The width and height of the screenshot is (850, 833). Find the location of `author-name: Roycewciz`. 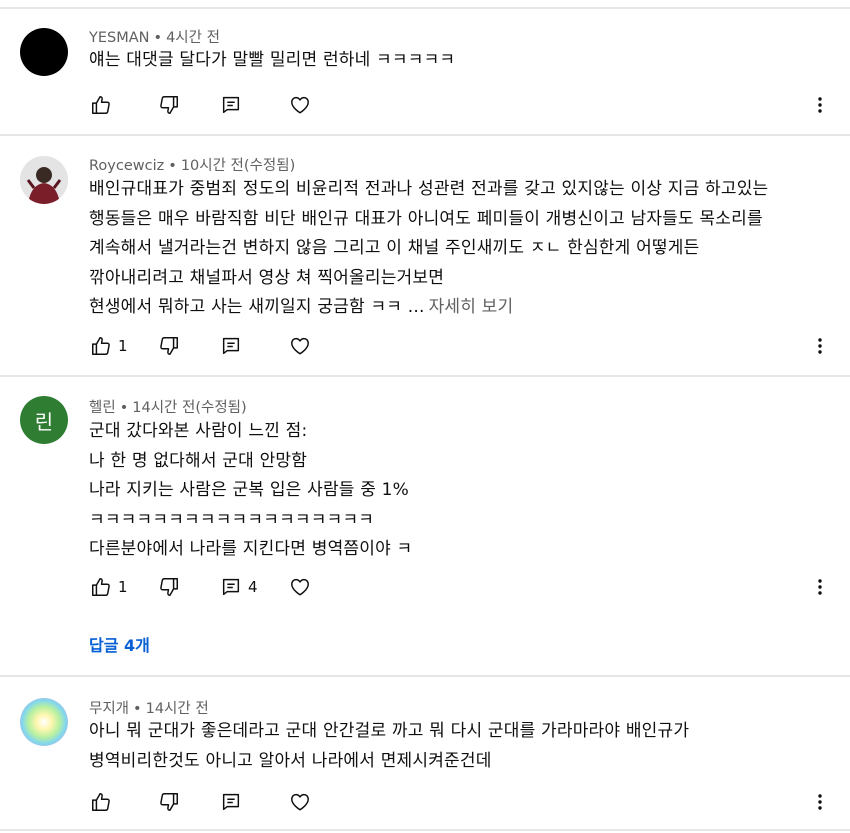

author-name: Roycewciz is located at coordinates (126, 166).